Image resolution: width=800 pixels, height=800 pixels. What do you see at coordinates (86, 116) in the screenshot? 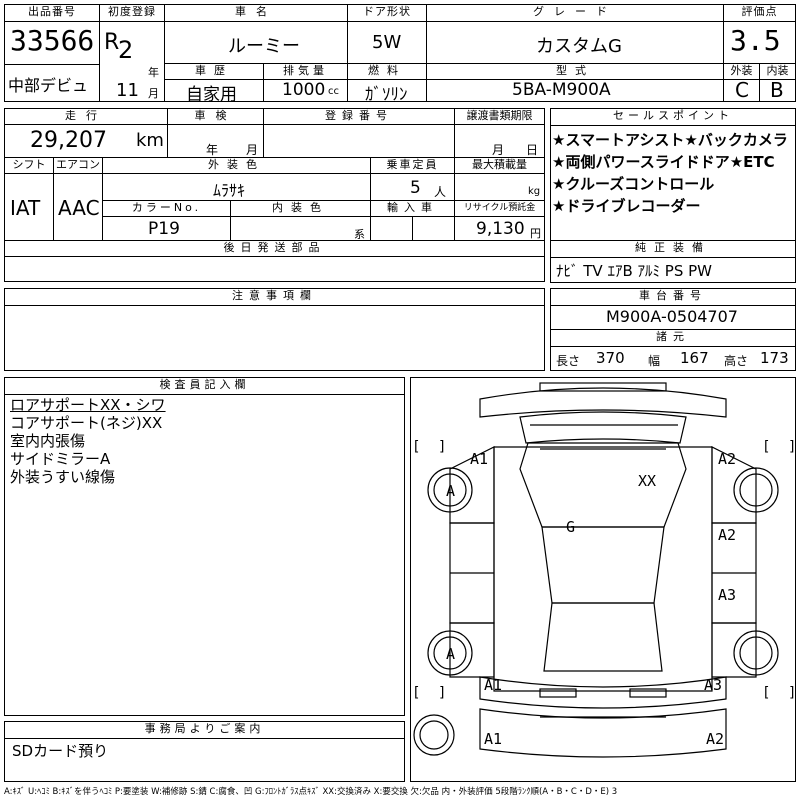
I see `mileage-label: 走行` at bounding box center [86, 116].